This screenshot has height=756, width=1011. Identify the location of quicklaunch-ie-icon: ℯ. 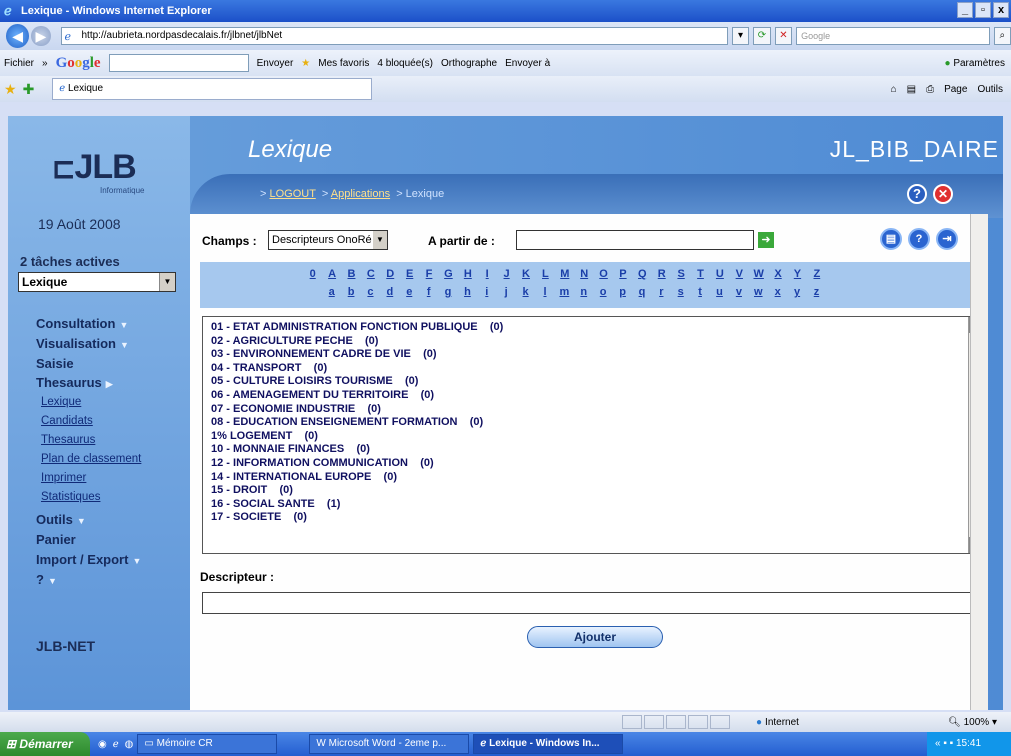
(116, 744).